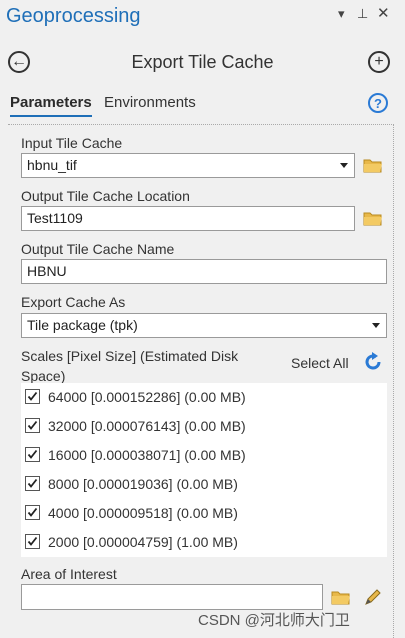  Describe the element at coordinates (341, 14) in the screenshot. I see `pane-menu-button: ▾` at that location.